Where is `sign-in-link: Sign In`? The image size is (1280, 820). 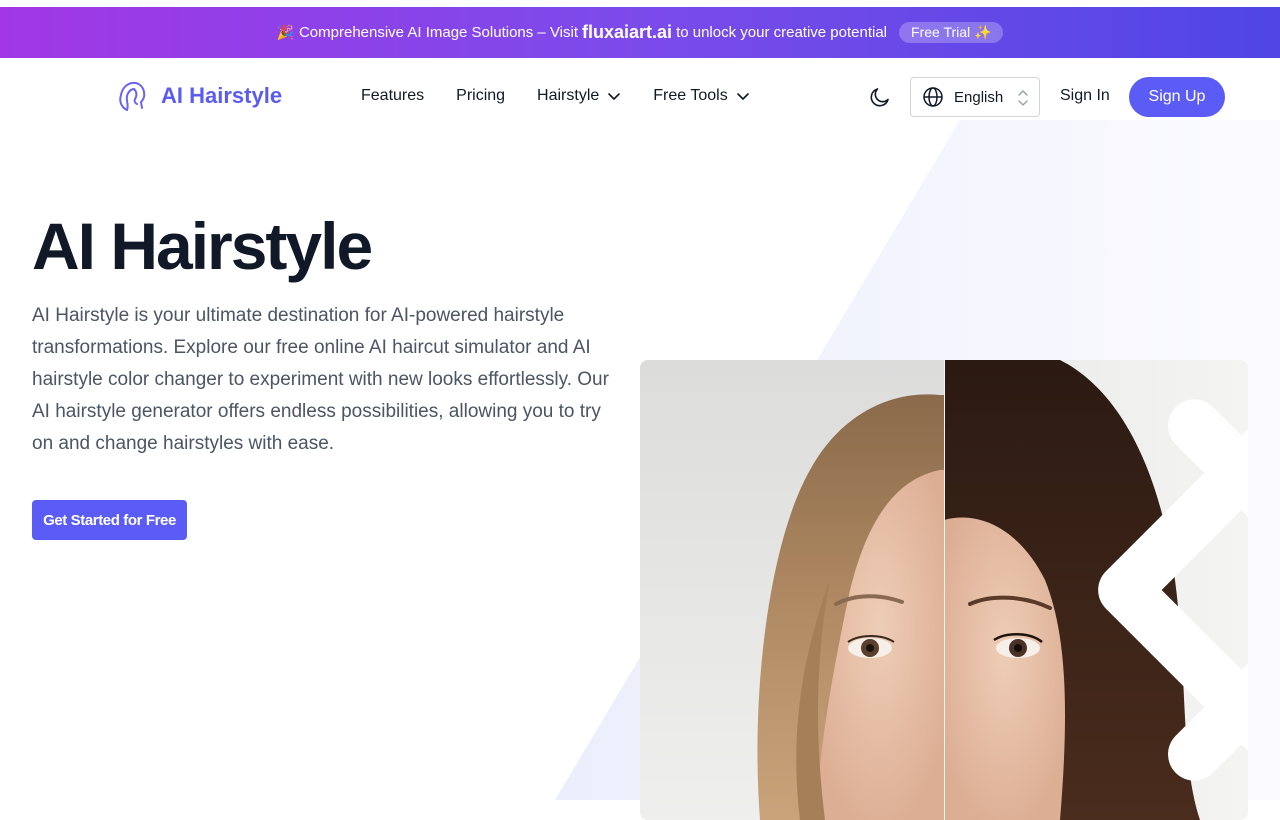 sign-in-link: Sign In is located at coordinates (1085, 96).